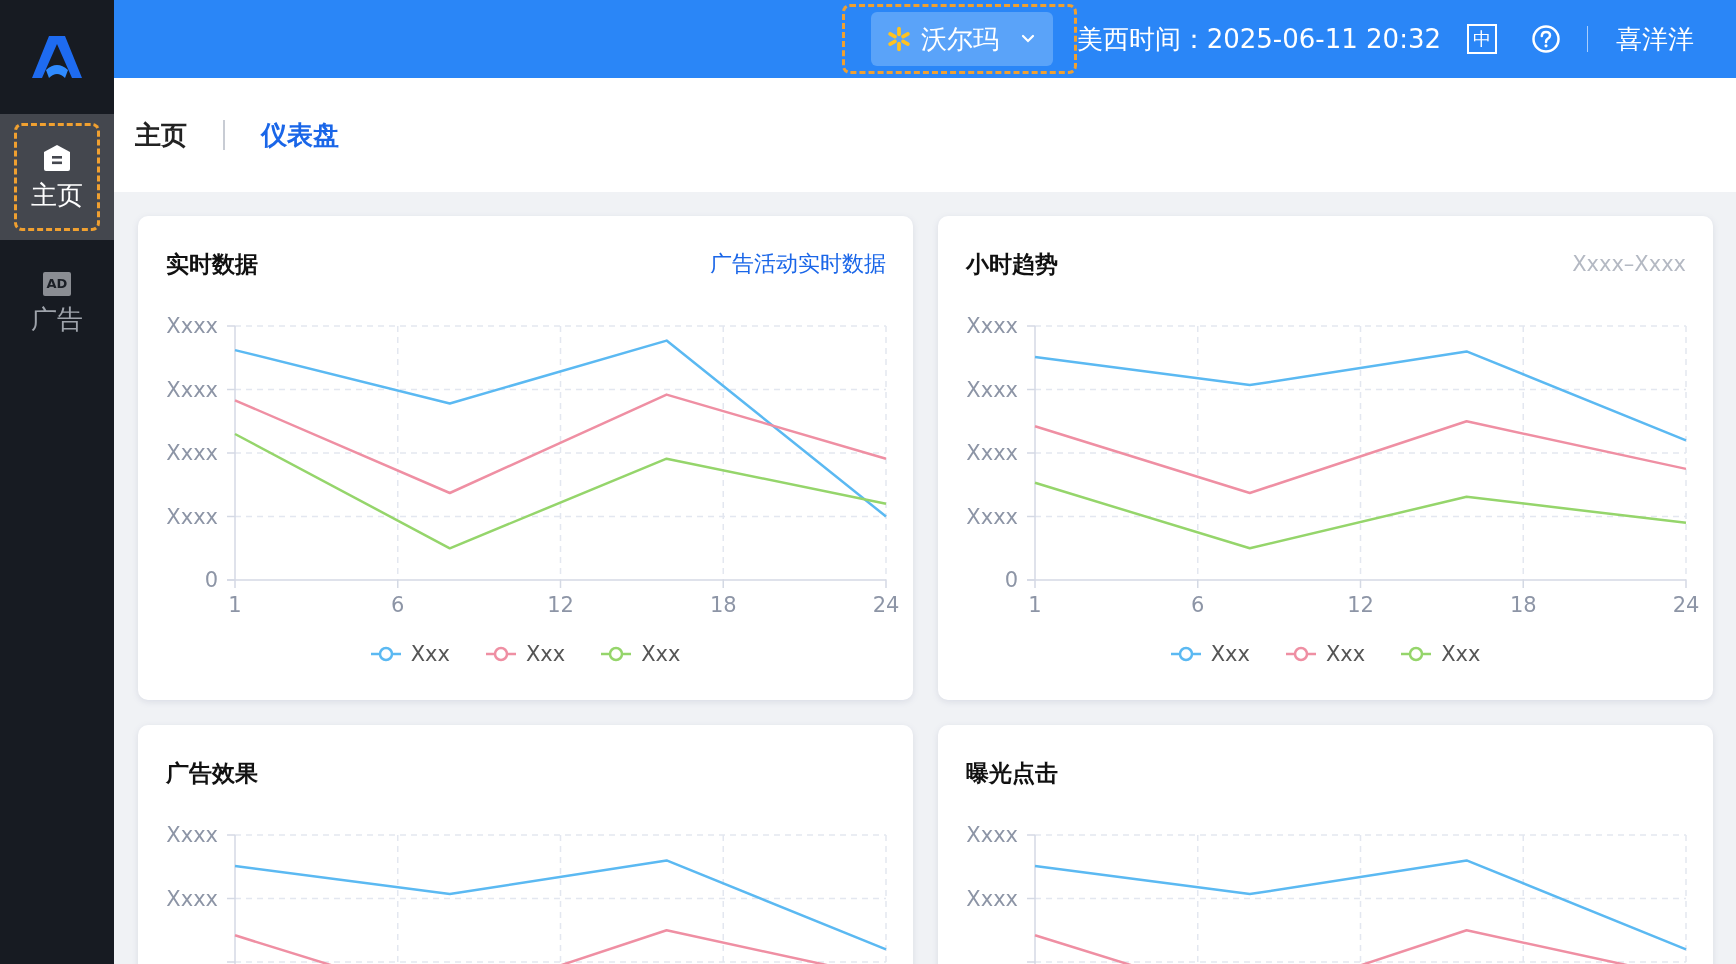  Describe the element at coordinates (1258, 39) in the screenshot. I see `time-text: 美西时间：2025-06-11 20:32` at that location.